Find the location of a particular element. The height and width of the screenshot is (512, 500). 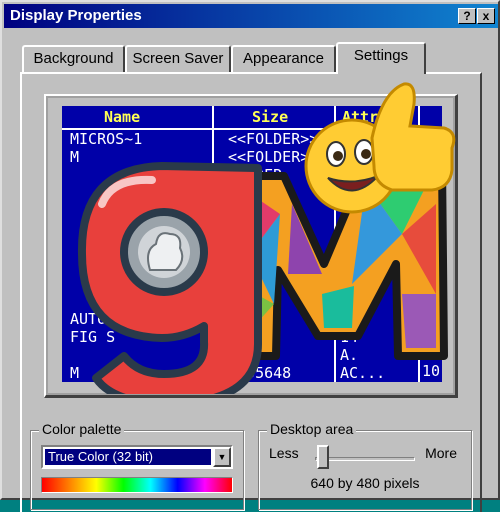

column-header-size: Size is located at coordinates (270, 117).